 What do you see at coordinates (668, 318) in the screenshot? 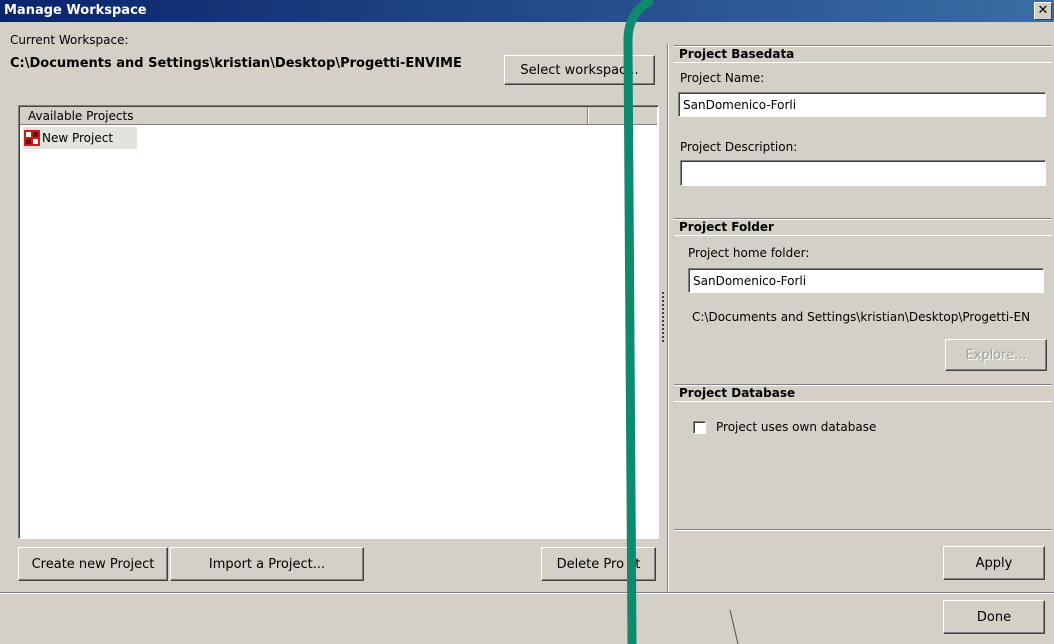
I see `splitter` at bounding box center [668, 318].